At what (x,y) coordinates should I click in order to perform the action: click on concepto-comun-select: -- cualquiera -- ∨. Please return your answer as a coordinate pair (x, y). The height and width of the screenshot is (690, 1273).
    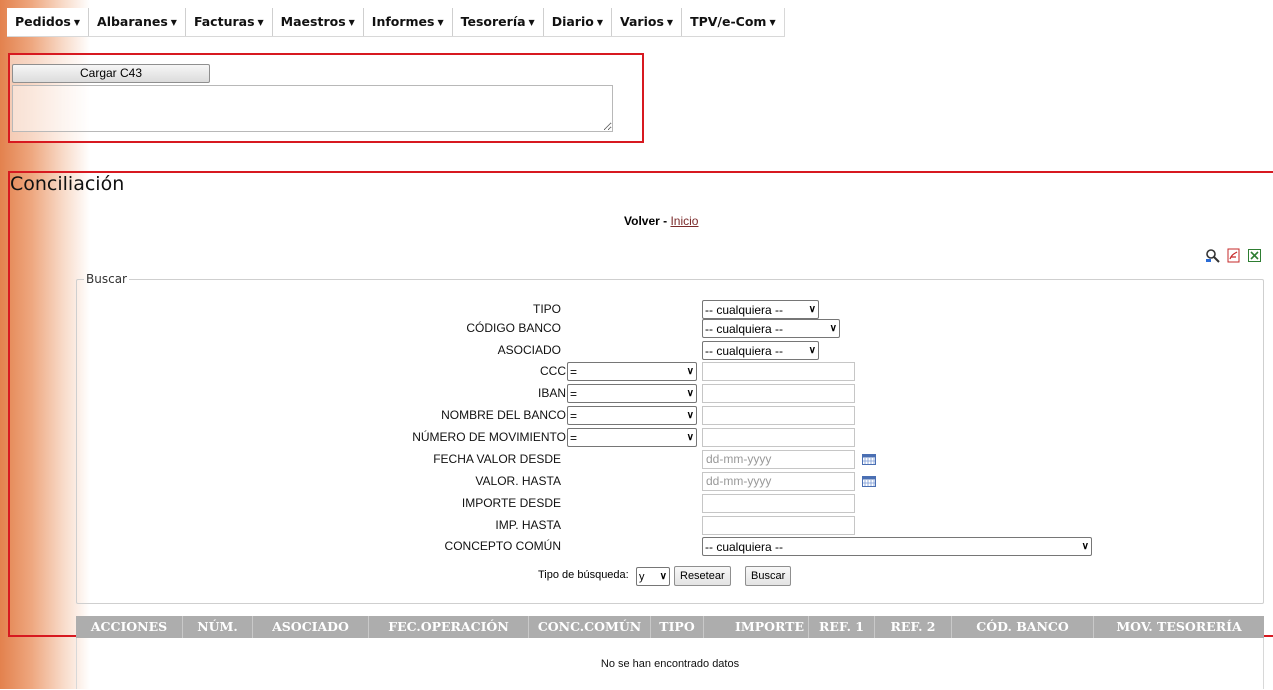
    Looking at the image, I should click on (897, 546).